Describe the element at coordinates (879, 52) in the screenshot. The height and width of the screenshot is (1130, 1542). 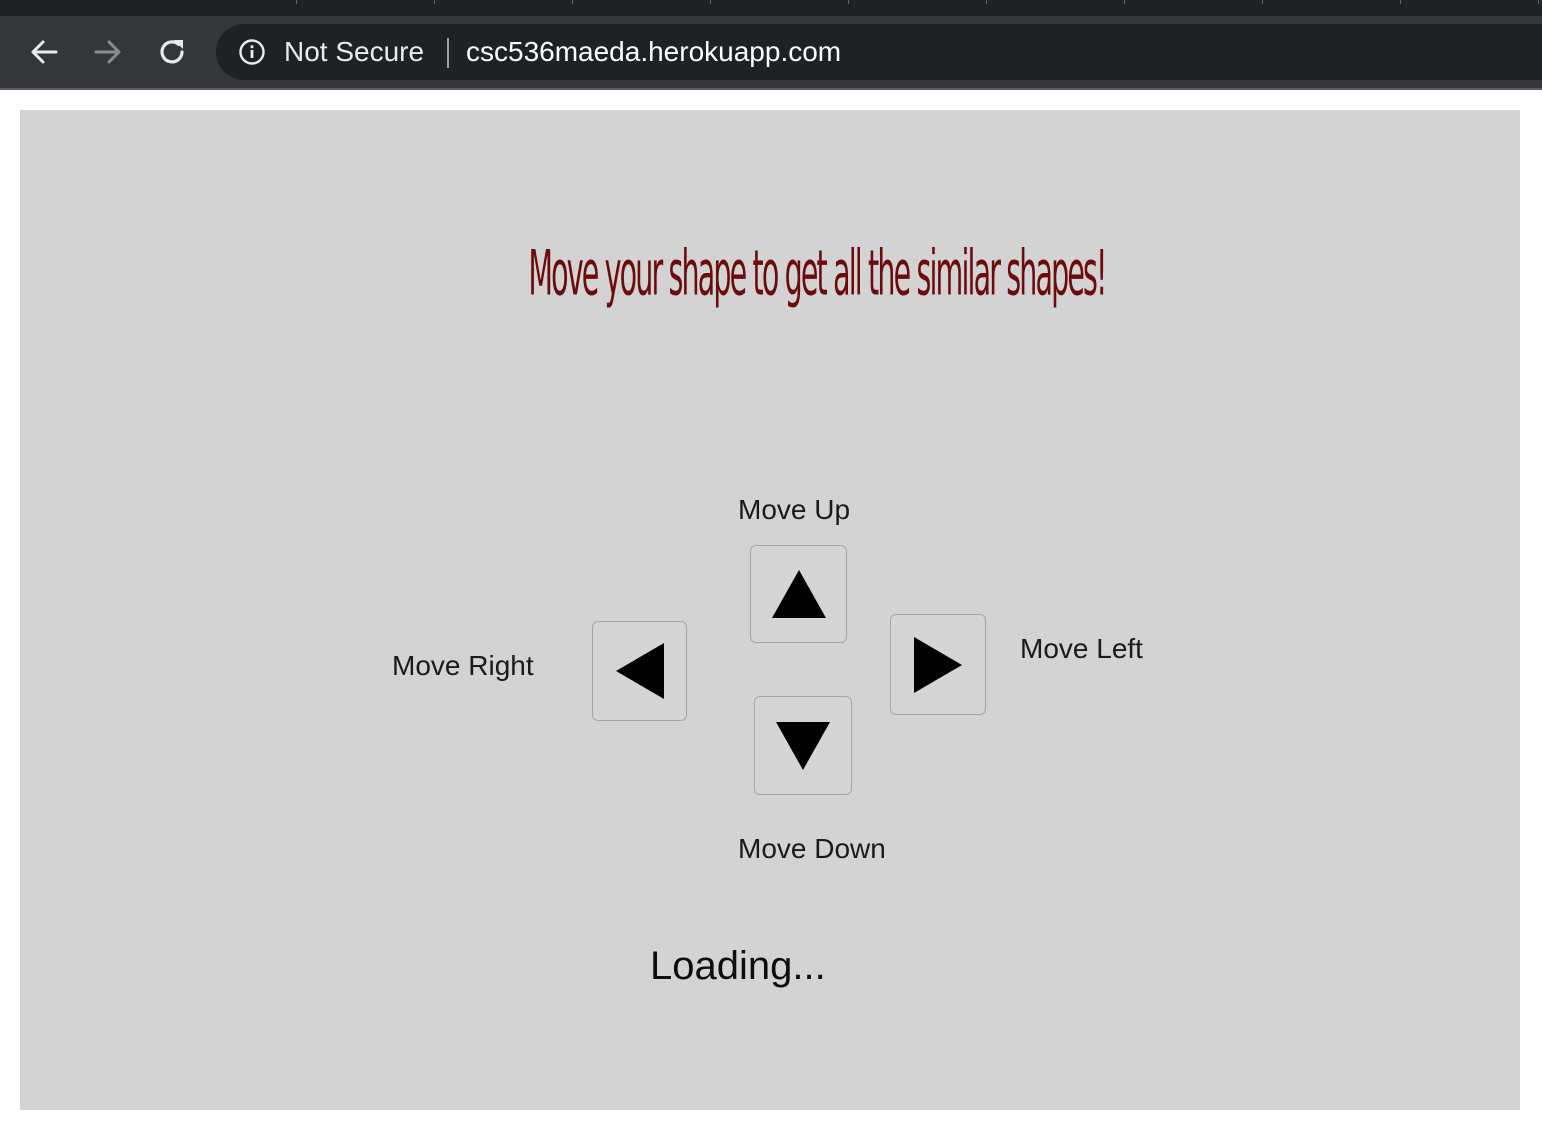
I see `address-bar: Not Secure csc536maeda.herokuapp.com` at that location.